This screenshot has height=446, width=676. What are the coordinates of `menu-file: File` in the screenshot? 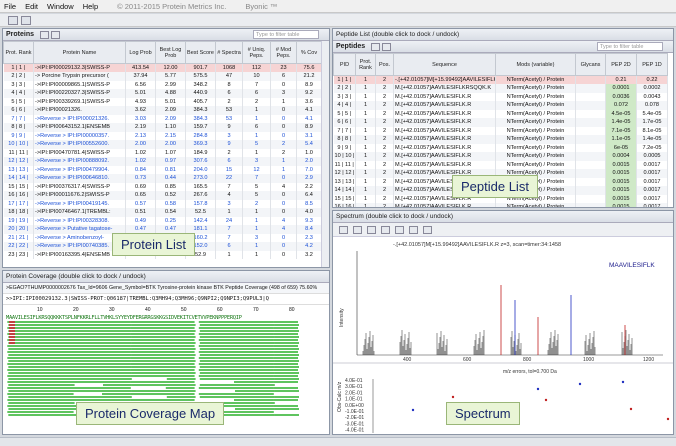 It's located at (10, 6).